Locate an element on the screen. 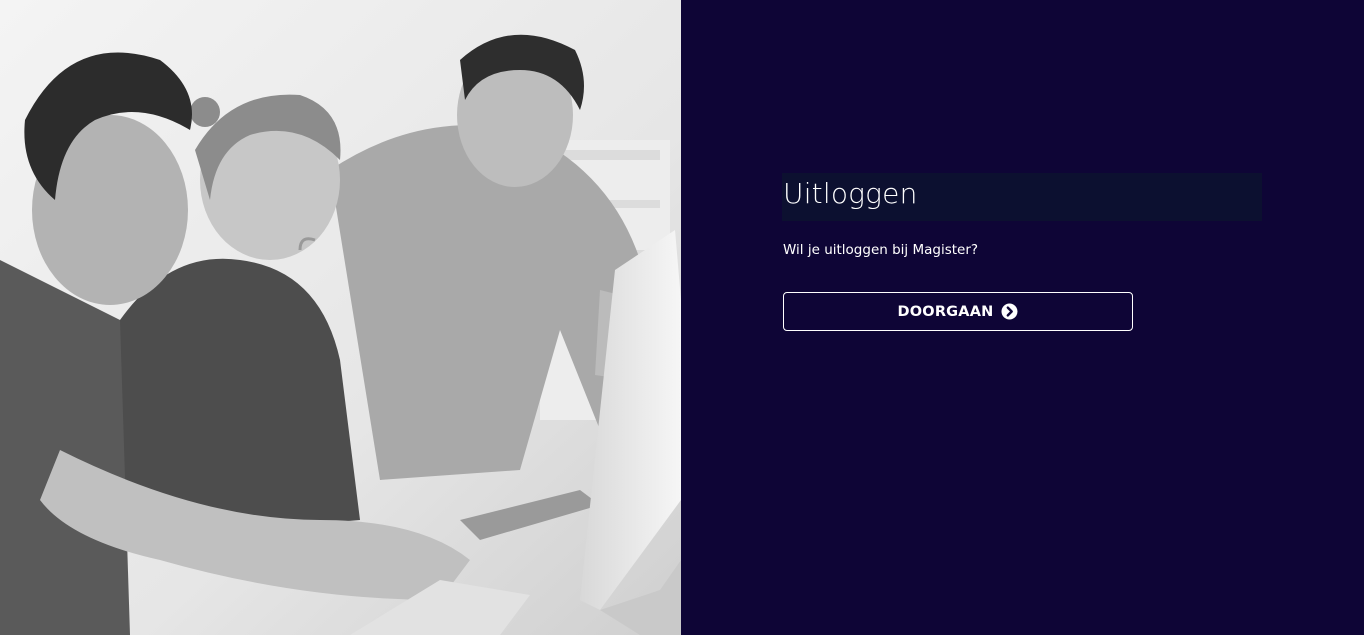  continue-button: DOORGAAN is located at coordinates (958, 311).